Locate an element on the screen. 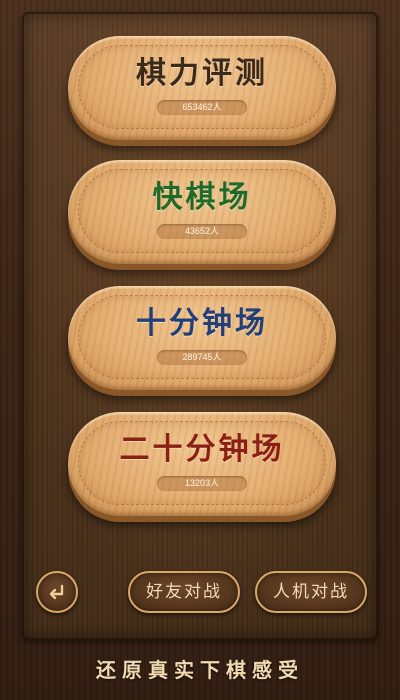  slogan-text: 还原真实下棋感受 is located at coordinates (200, 670).